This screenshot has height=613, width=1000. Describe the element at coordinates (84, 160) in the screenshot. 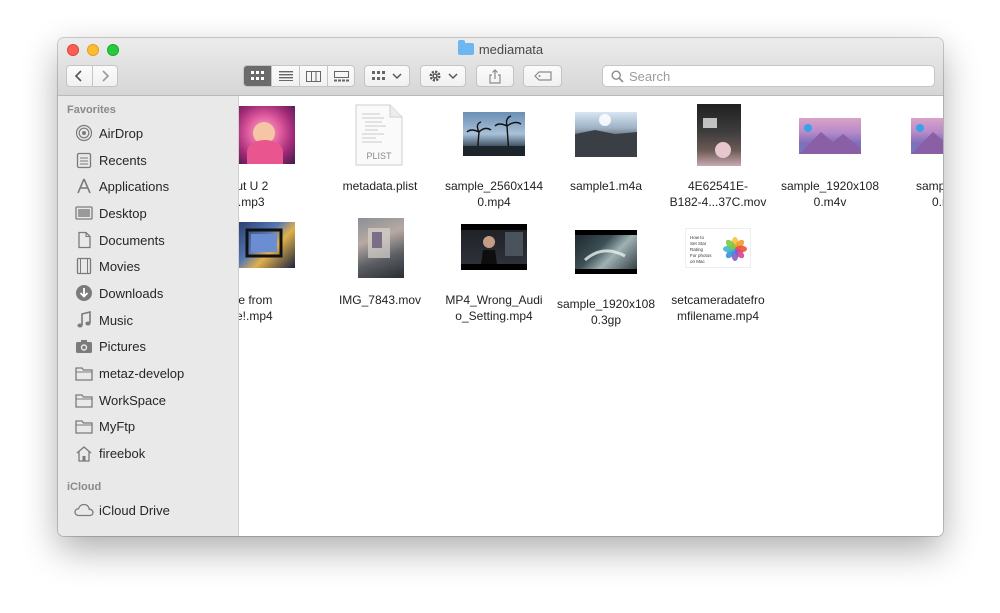

I see `recents-icon` at that location.